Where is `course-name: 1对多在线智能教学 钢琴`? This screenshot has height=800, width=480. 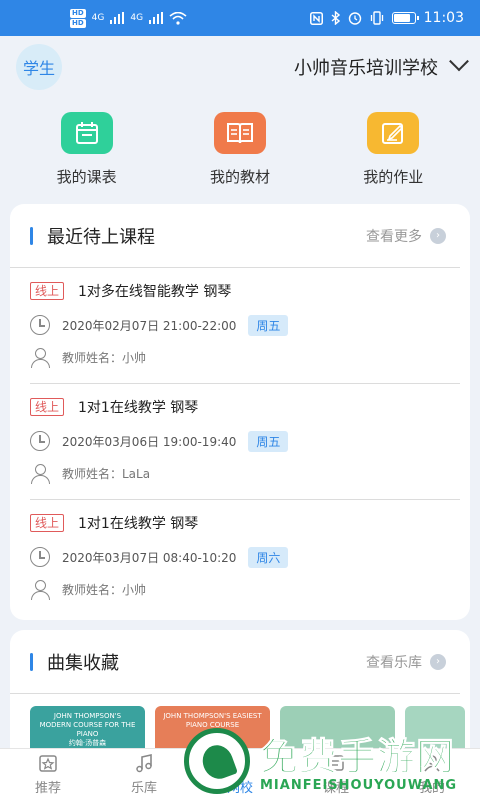 course-name: 1对多在线智能教学 钢琴 is located at coordinates (155, 292).